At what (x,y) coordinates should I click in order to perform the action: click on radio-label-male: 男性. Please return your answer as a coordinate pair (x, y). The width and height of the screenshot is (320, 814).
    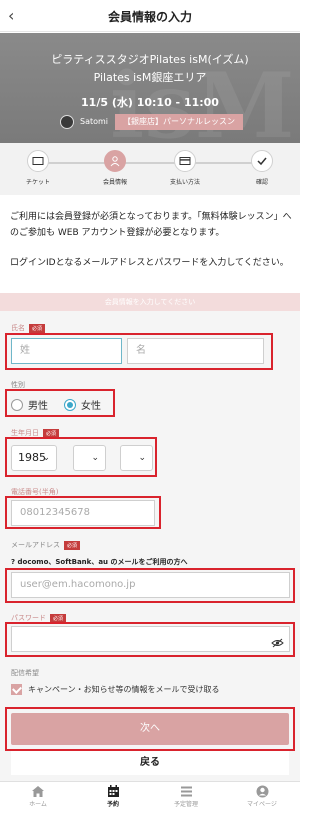
    Looking at the image, I should click on (38, 406).